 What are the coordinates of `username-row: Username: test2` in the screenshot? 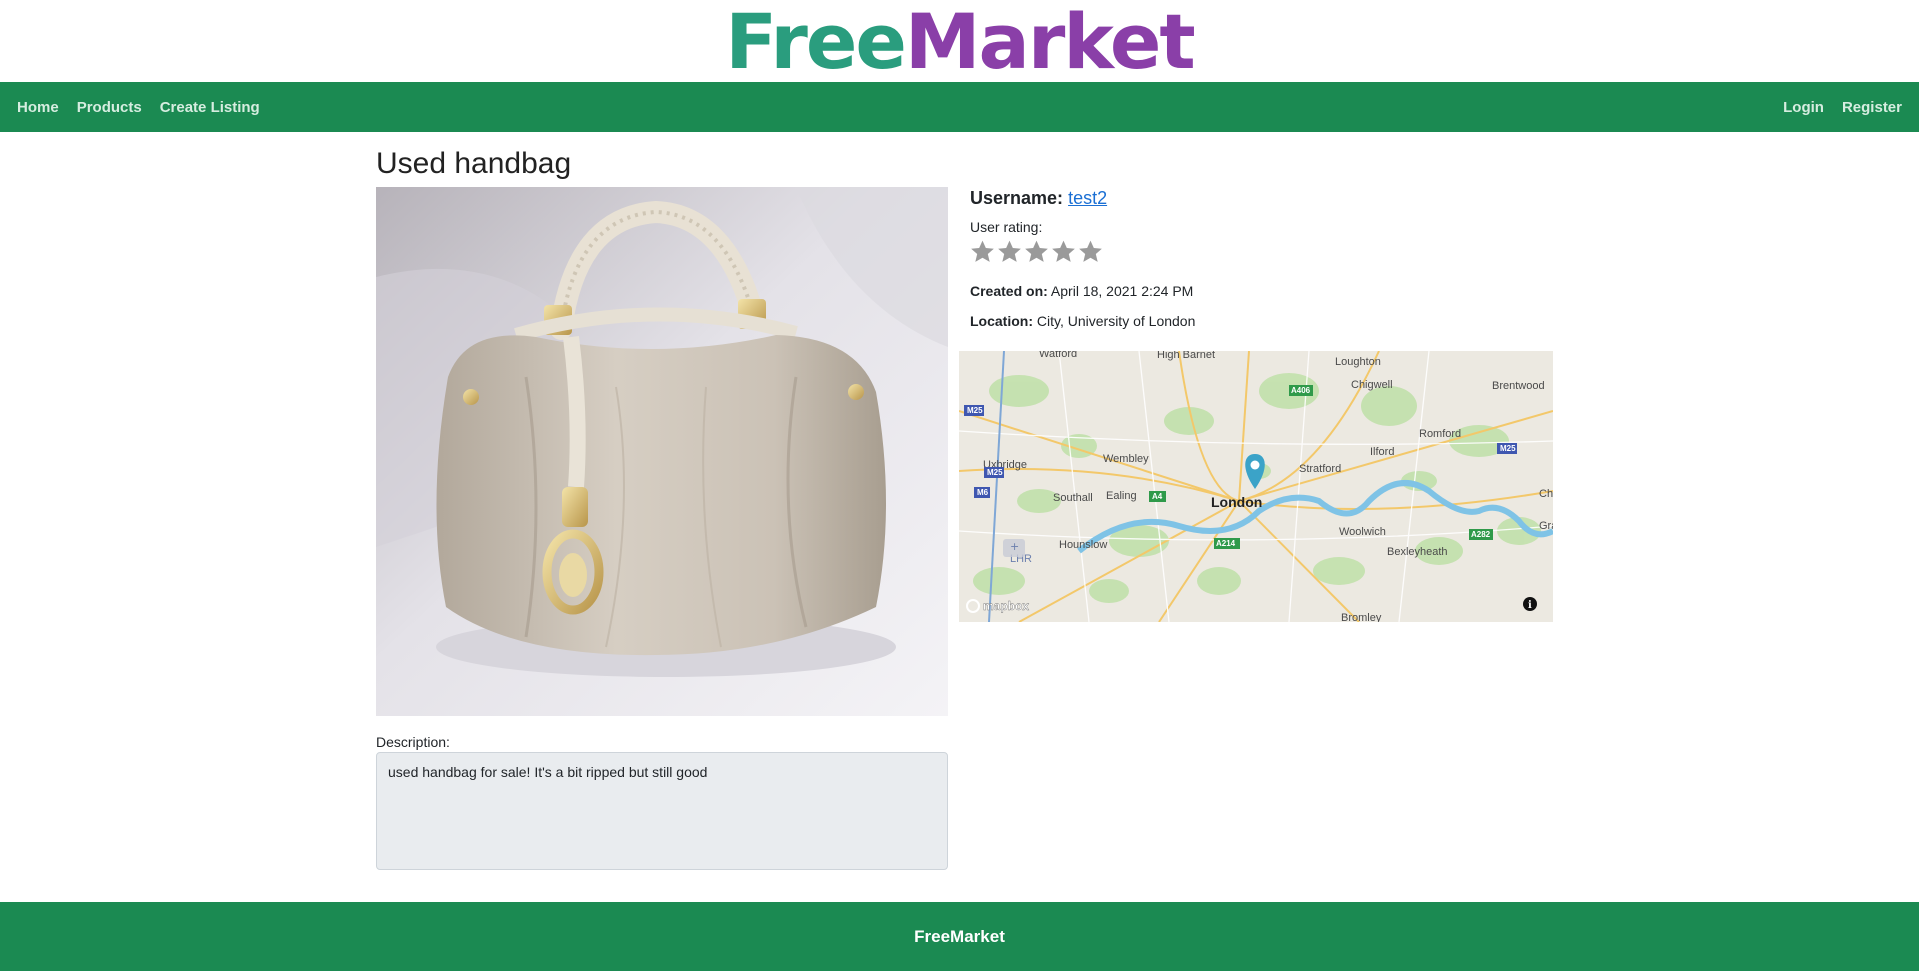 It's located at (1250, 198).